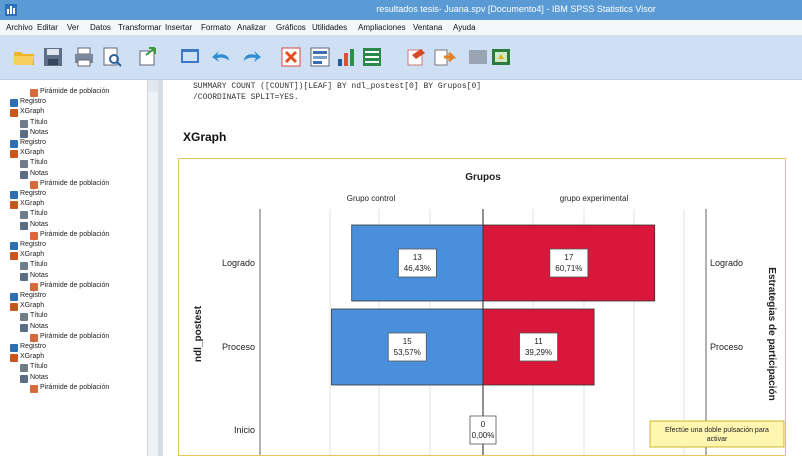 Image resolution: width=802 pixels, height=456 pixels. I want to click on panel-label-control: Grupo control, so click(371, 198).